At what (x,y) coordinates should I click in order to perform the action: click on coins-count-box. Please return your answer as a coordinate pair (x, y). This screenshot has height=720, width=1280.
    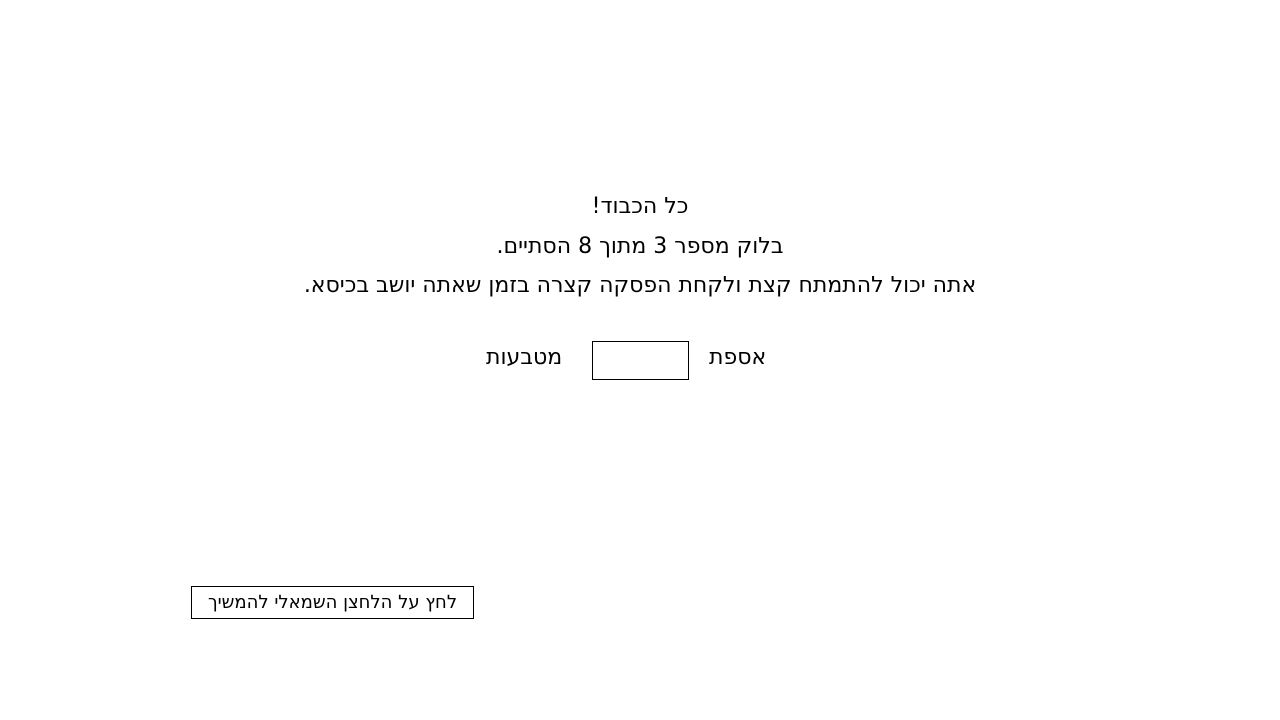
    Looking at the image, I should click on (640, 360).